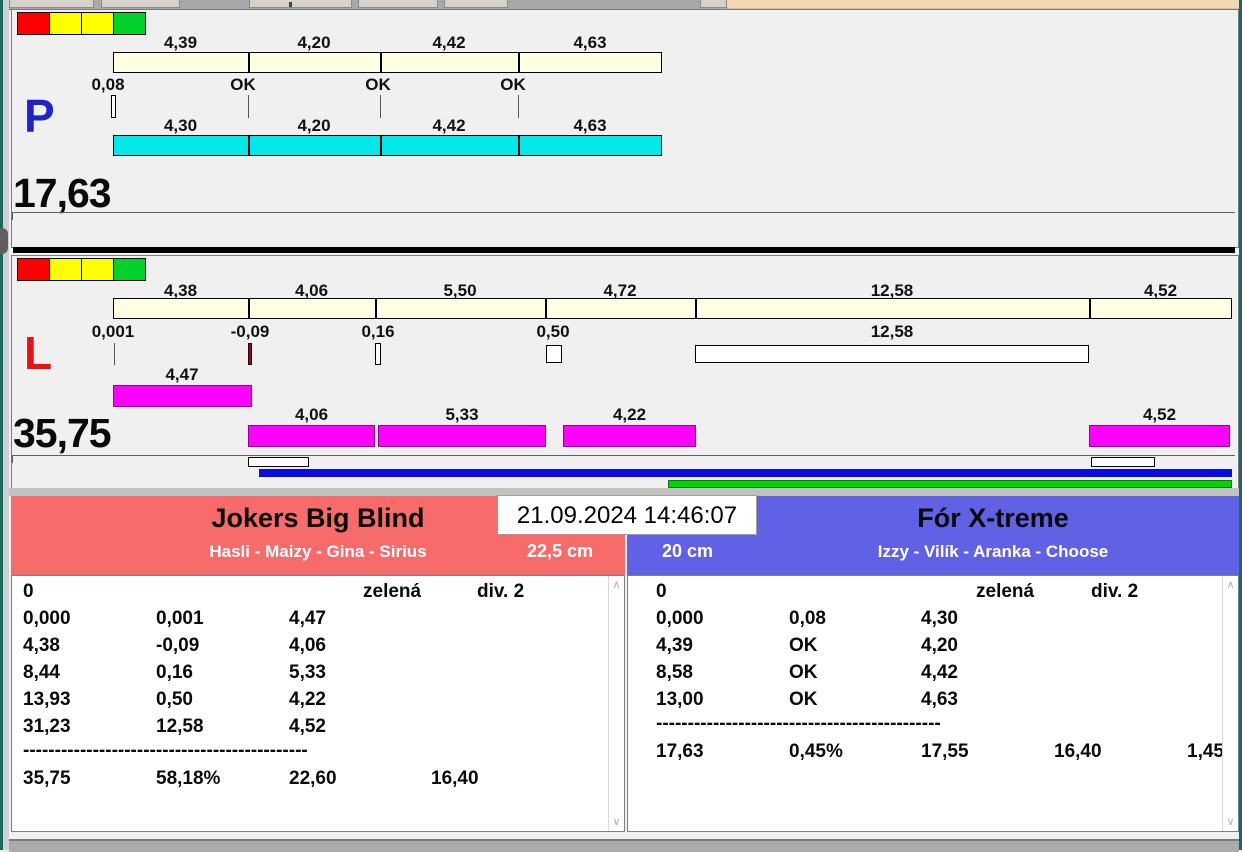  What do you see at coordinates (1205, 751) in the screenshot?
I see `total-cell: 1,45` at bounding box center [1205, 751].